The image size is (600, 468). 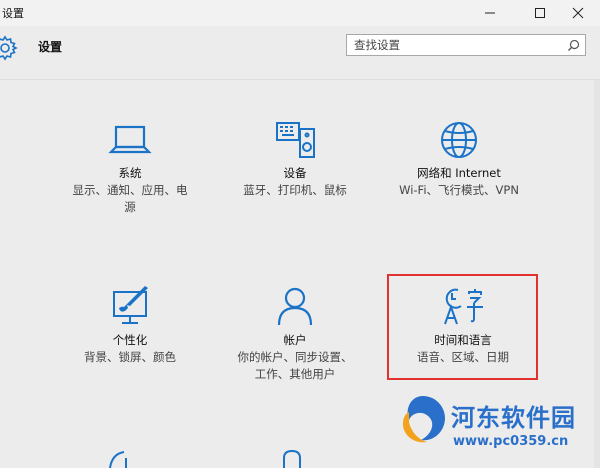 What do you see at coordinates (300, 13) in the screenshot?
I see `title-bar: 设置` at bounding box center [300, 13].